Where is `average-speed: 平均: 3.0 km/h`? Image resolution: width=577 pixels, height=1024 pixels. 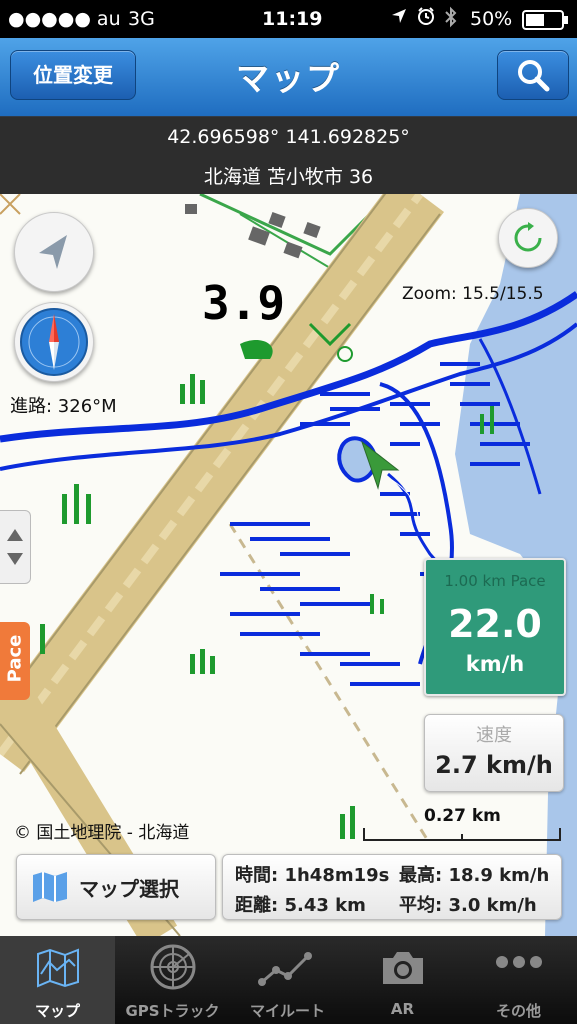
average-speed: 平均: 3.0 km/h is located at coordinates (468, 905).